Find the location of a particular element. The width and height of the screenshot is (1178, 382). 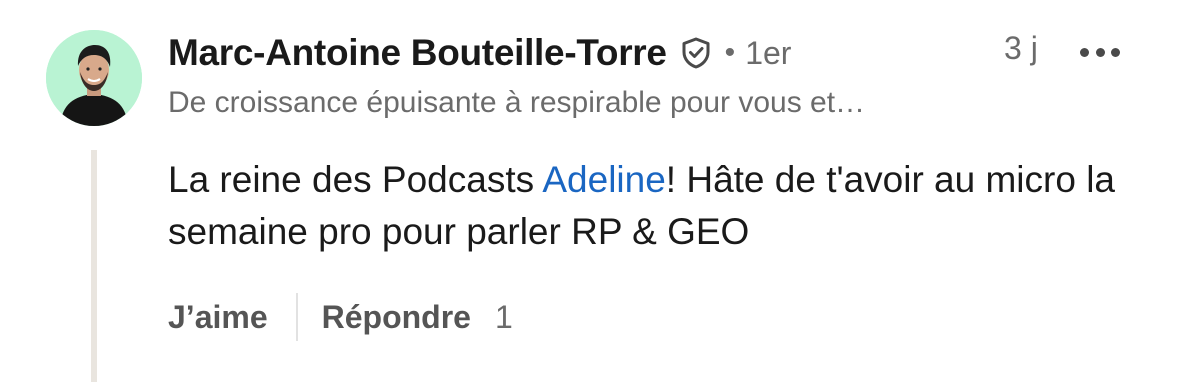

reply-count: 1 is located at coordinates (504, 317).